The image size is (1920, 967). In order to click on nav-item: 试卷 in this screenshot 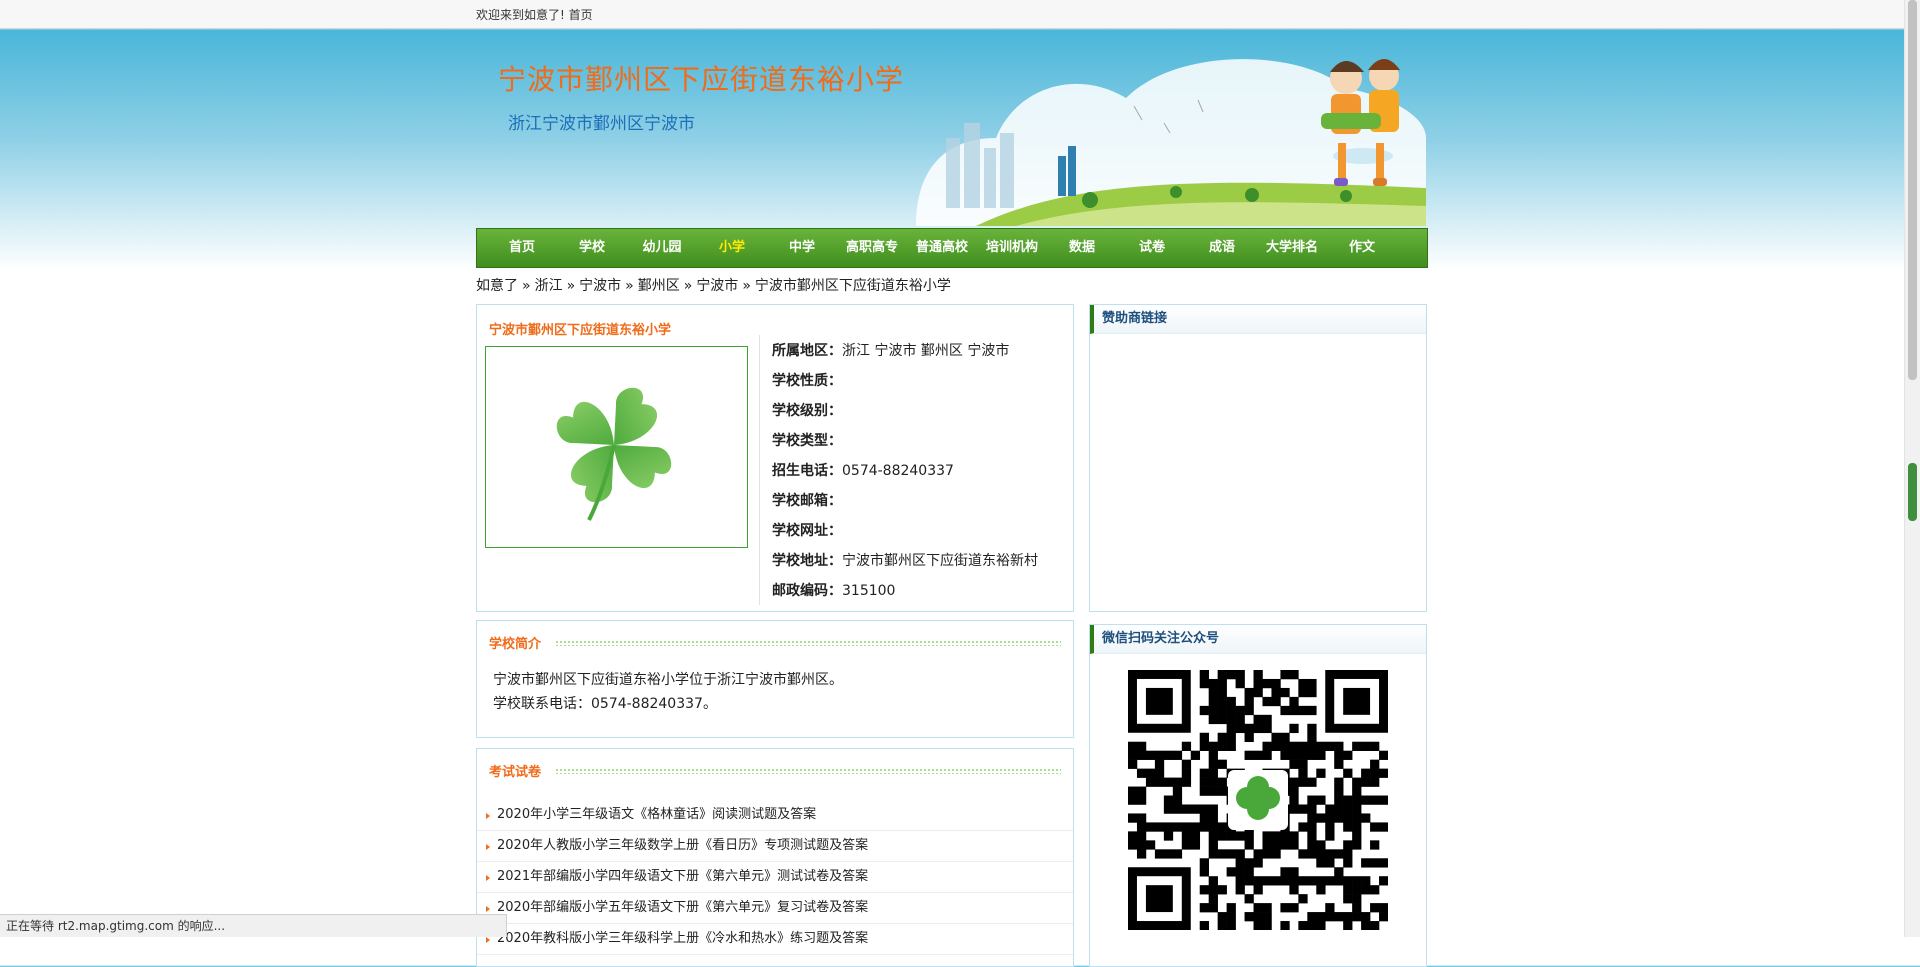, I will do `click(1152, 248)`.